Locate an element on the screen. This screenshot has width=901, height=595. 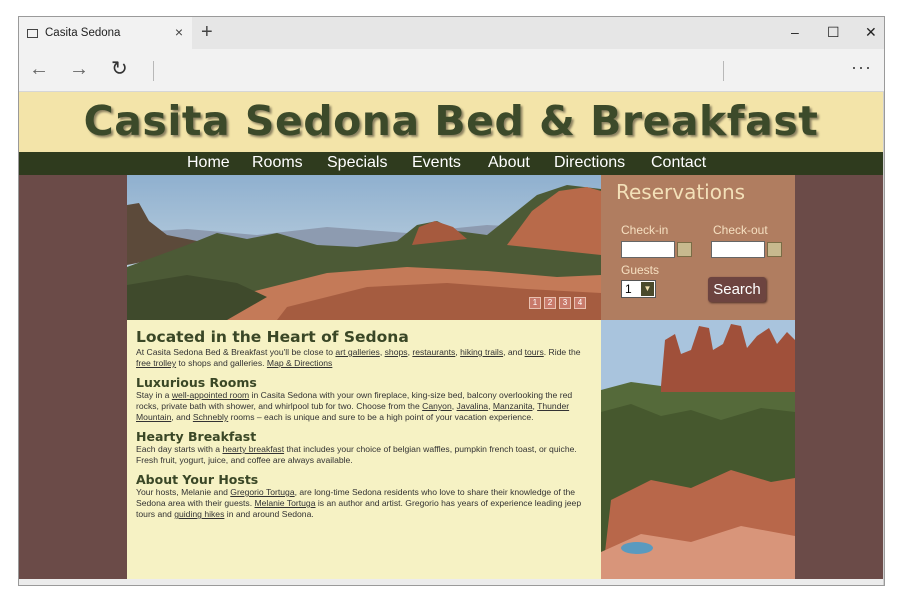
restaurants-link: restaurants is located at coordinates (433, 352).